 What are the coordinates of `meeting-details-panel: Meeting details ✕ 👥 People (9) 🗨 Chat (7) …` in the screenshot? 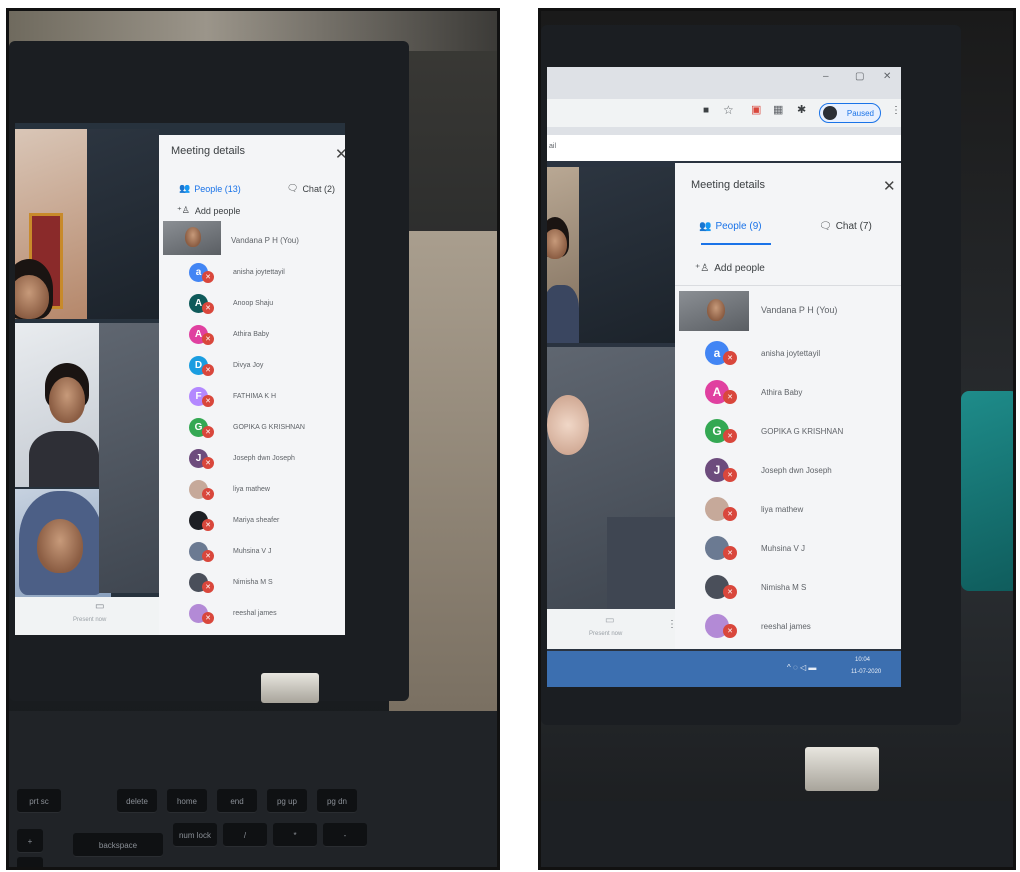 It's located at (788, 406).